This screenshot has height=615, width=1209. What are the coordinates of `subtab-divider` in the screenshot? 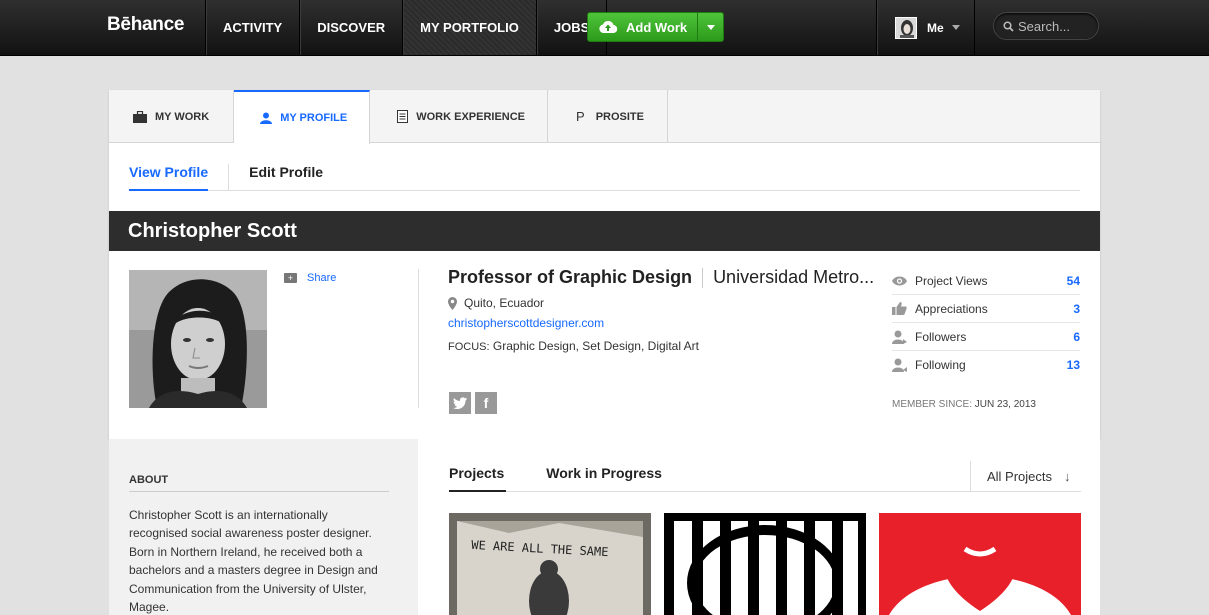 It's located at (229, 177).